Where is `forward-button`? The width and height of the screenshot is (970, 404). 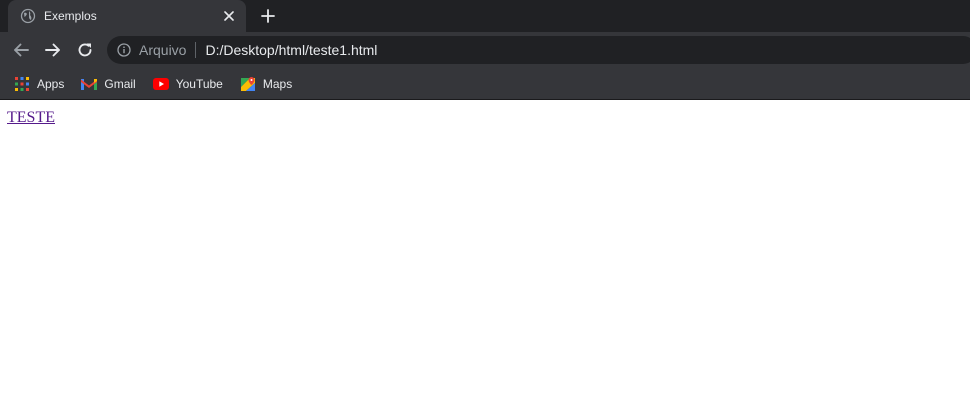
forward-button is located at coordinates (53, 50).